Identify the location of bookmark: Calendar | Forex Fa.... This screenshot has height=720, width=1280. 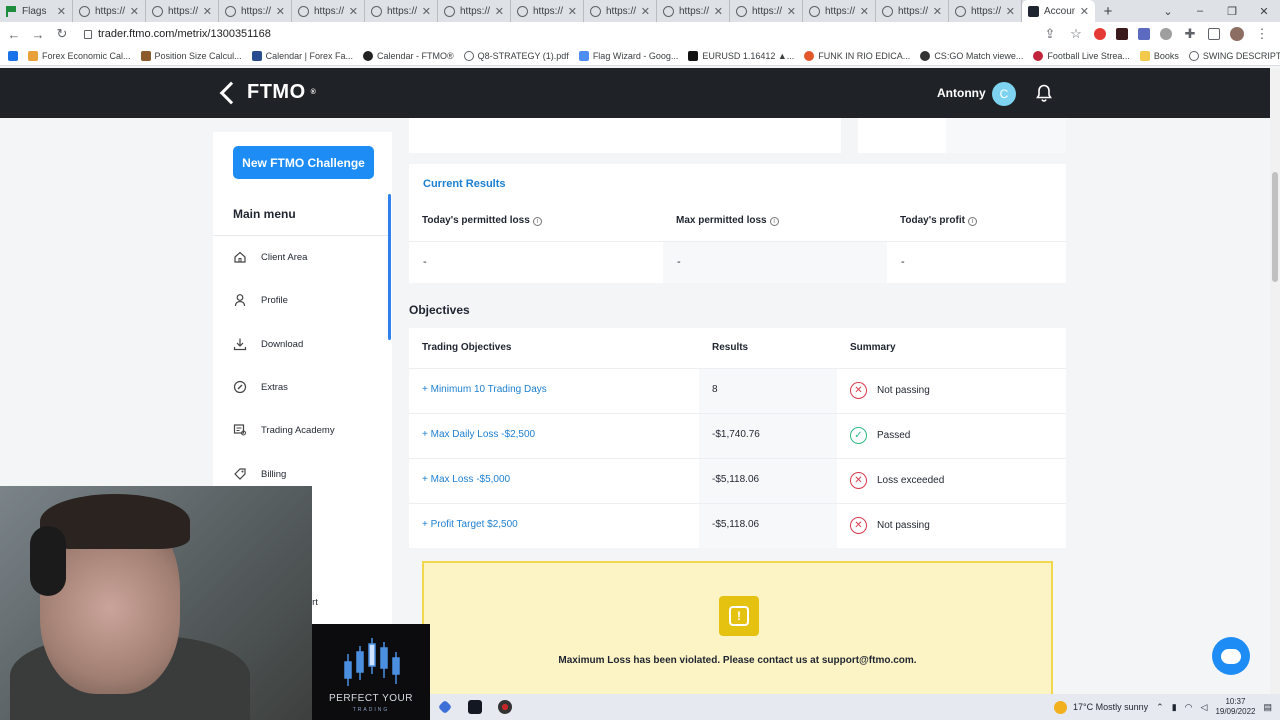
(302, 55).